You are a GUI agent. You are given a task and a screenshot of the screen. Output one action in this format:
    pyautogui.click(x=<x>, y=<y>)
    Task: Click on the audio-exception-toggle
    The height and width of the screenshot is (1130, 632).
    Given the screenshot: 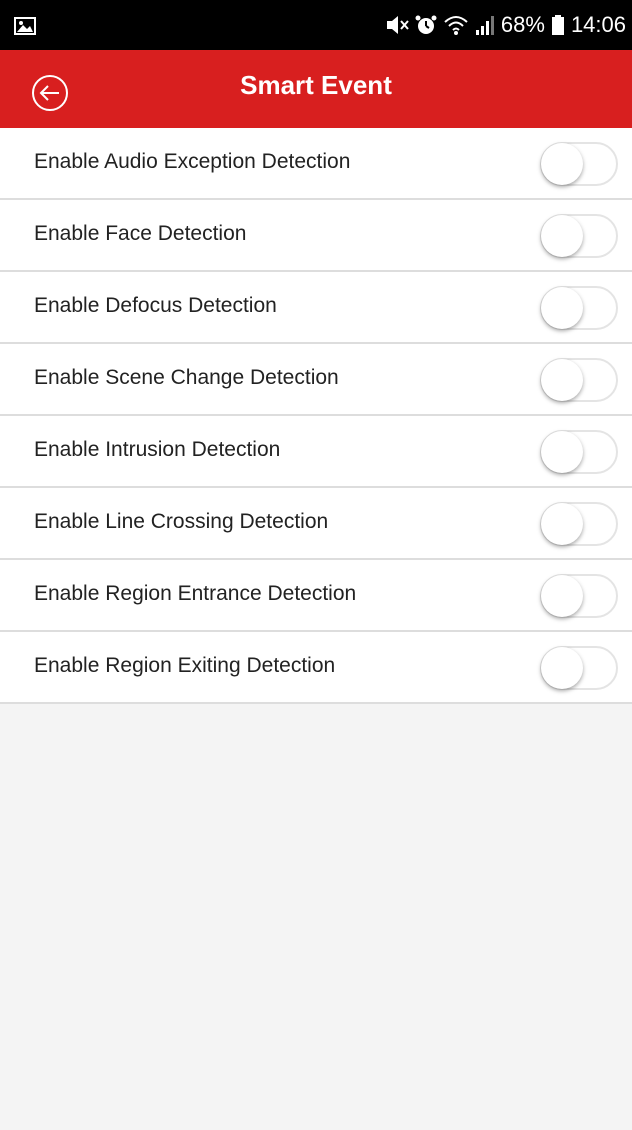 What is the action you would take?
    pyautogui.click(x=579, y=164)
    